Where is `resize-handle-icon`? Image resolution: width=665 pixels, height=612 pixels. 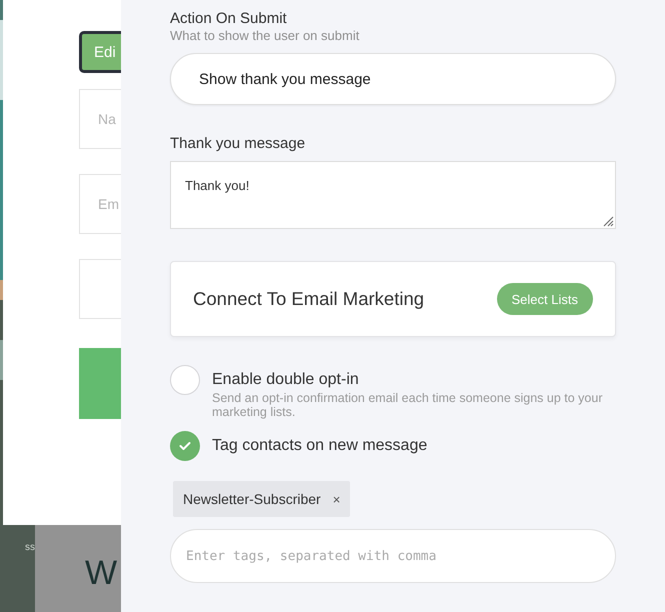 resize-handle-icon is located at coordinates (608, 221).